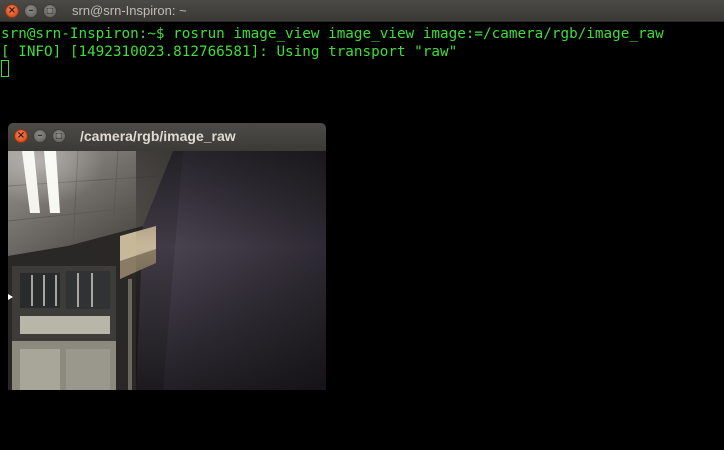 Image resolution: width=724 pixels, height=450 pixels. Describe the element at coordinates (21, 136) in the screenshot. I see `image-window-close-icon: ×` at that location.